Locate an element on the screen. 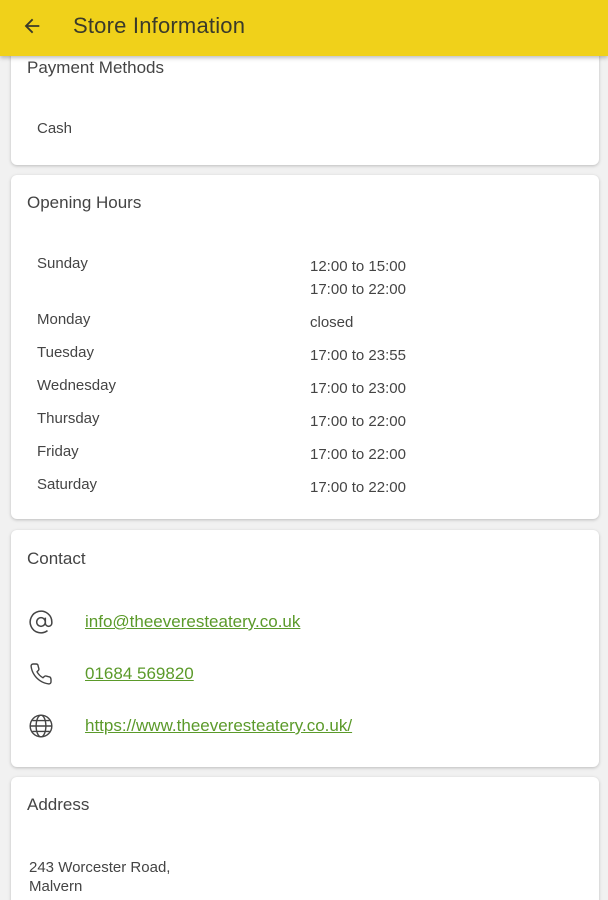  time-value: 17:00 to 23:55 is located at coordinates (358, 355).